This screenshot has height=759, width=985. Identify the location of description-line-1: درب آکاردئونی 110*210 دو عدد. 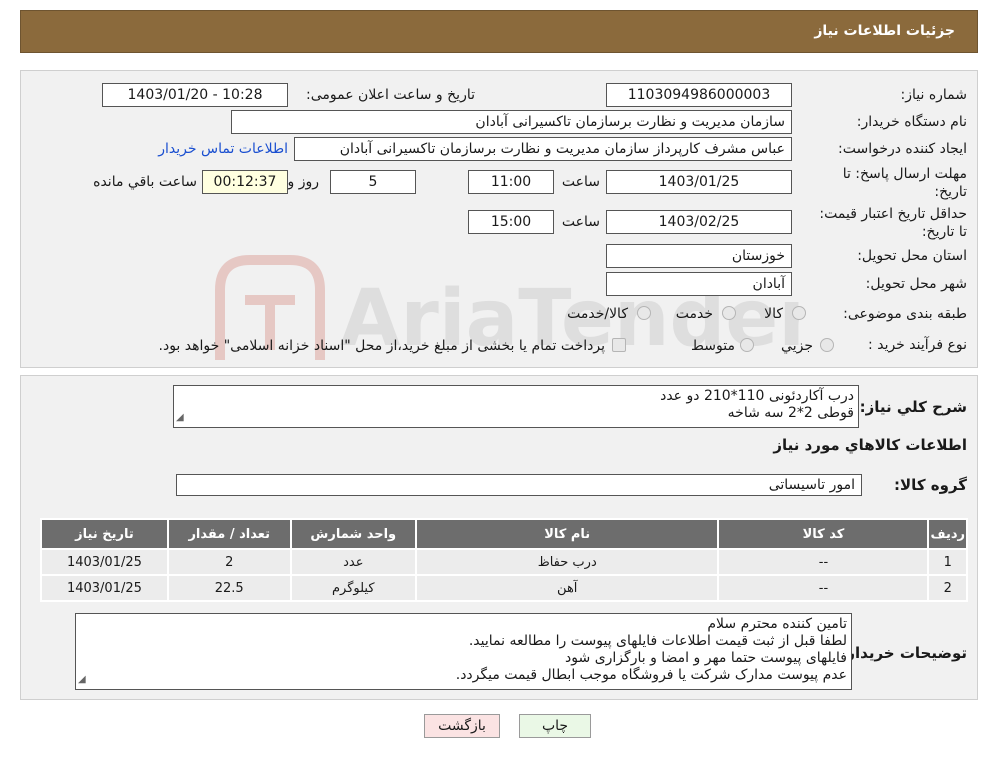
(757, 396).